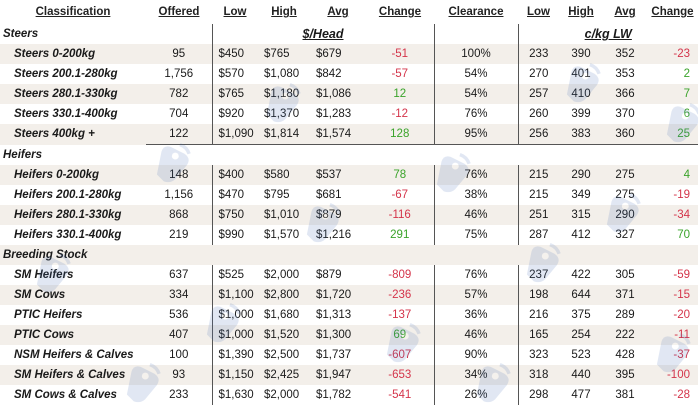 The image size is (698, 416). Describe the element at coordinates (179, 335) in the screenshot. I see `offered-cell: 407` at that location.